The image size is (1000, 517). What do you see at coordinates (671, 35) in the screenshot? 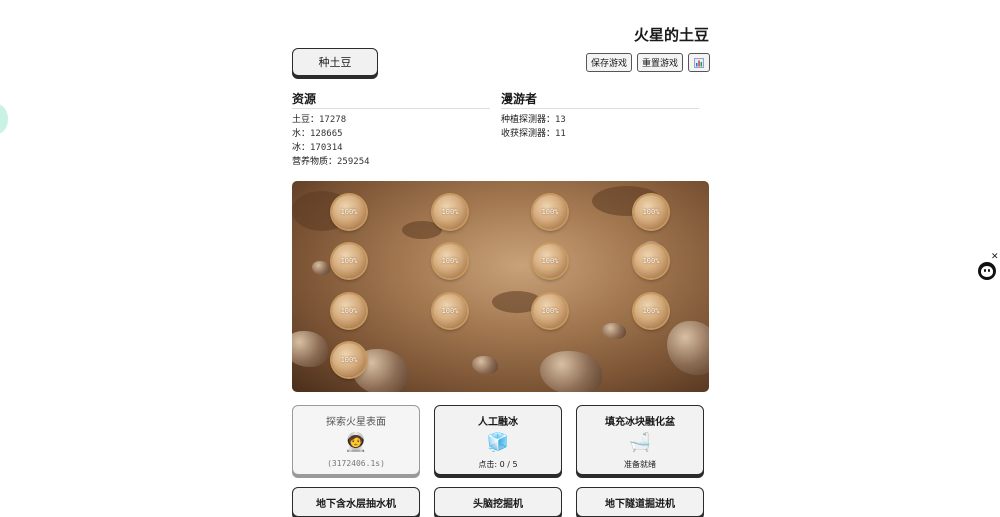
I see `page-title: 火星的土豆` at bounding box center [671, 35].